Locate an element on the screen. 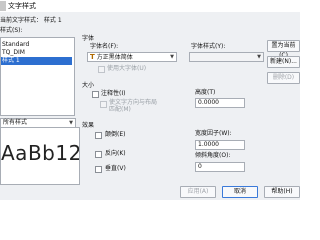 The width and height of the screenshot is (320, 240). upside-down-label: 颠倒(E) is located at coordinates (115, 134).